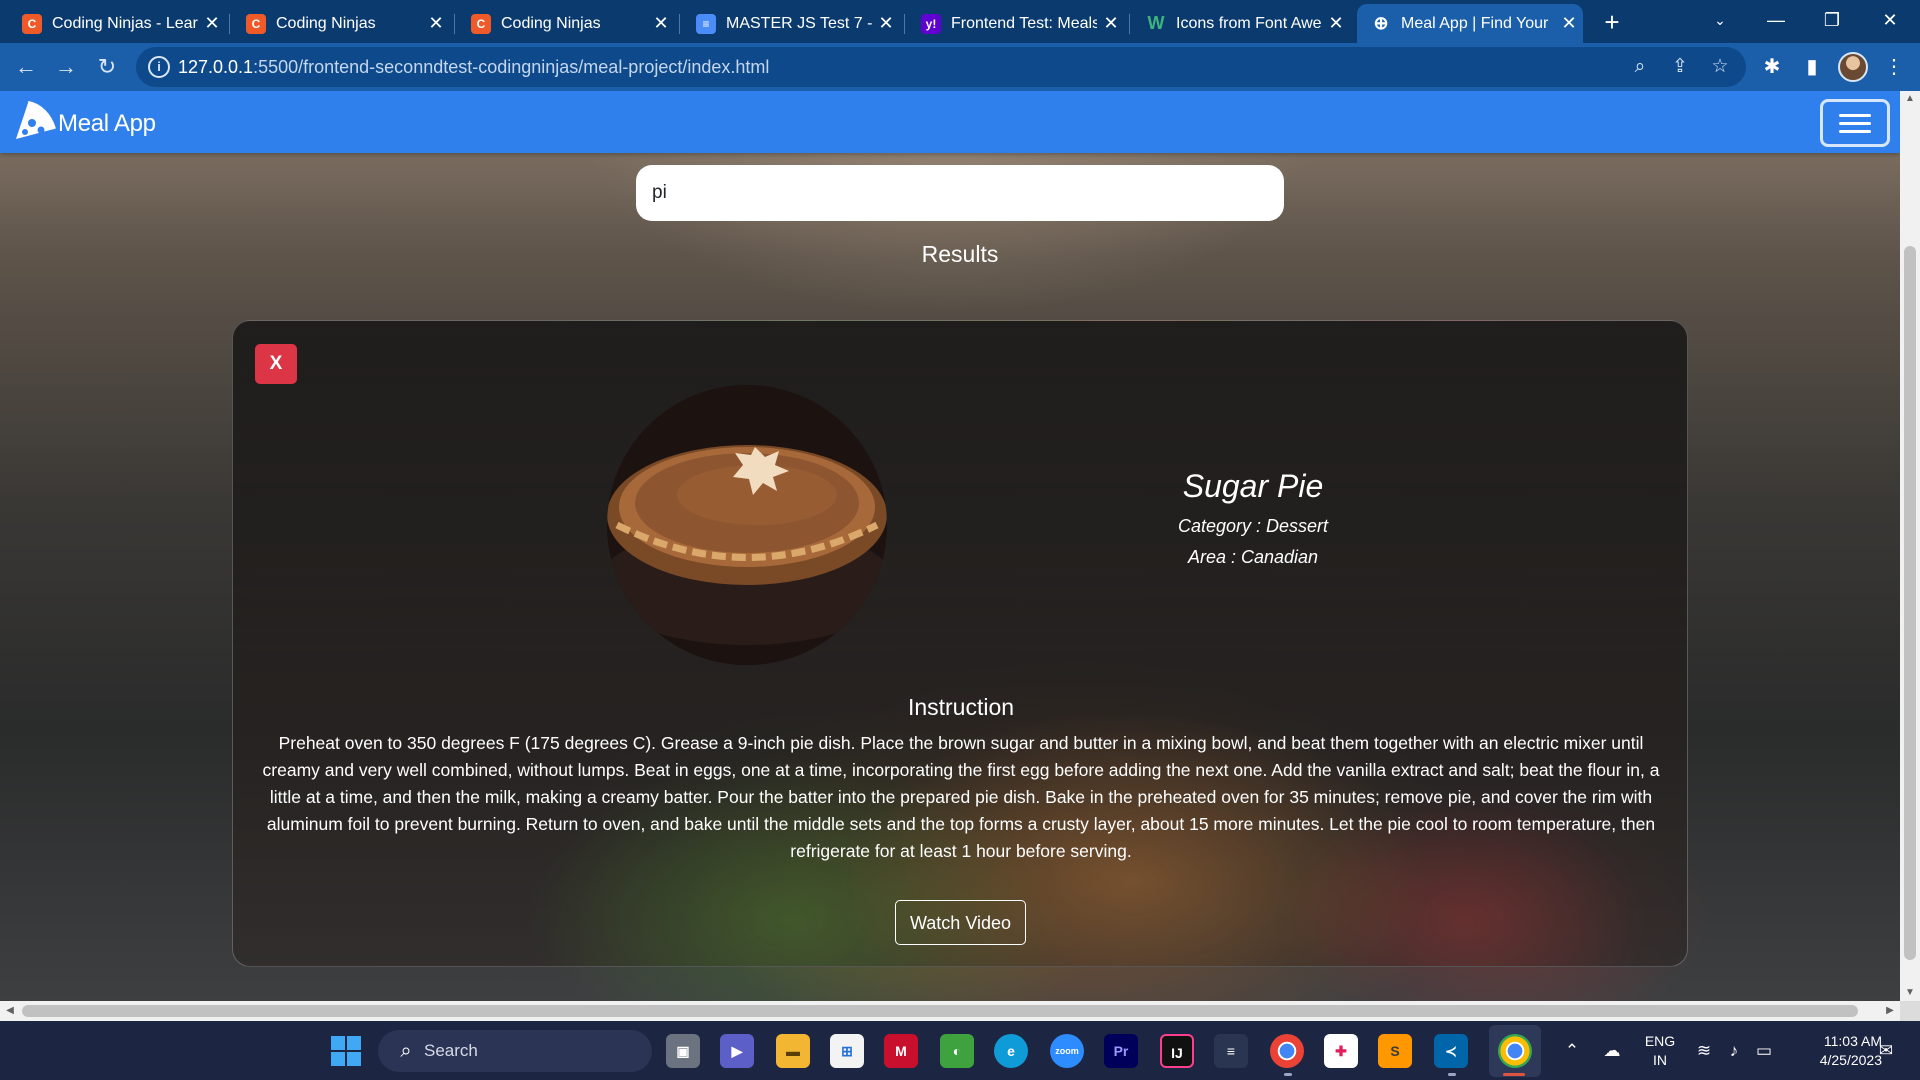 Image resolution: width=1920 pixels, height=1080 pixels. What do you see at coordinates (683, 1051) in the screenshot?
I see `task-view-icon: ▣` at bounding box center [683, 1051].